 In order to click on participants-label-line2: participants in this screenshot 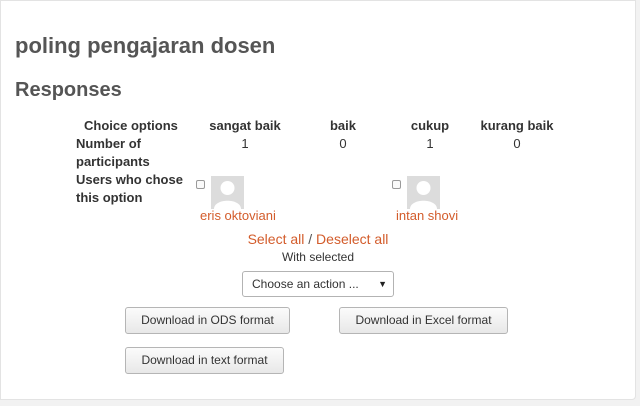, I will do `click(113, 161)`.